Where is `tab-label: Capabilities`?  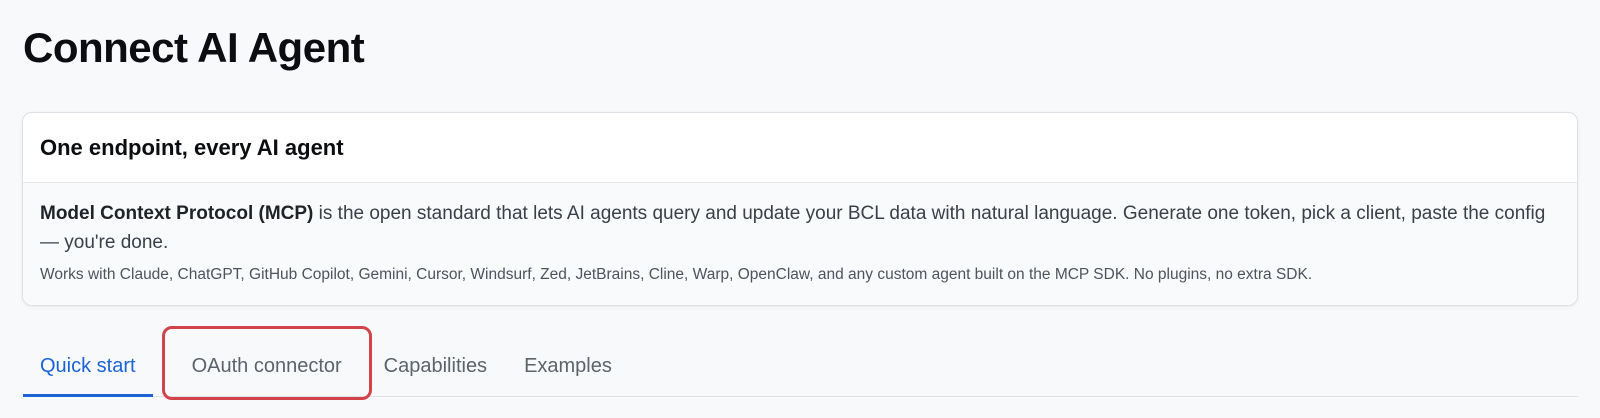 tab-label: Capabilities is located at coordinates (435, 365).